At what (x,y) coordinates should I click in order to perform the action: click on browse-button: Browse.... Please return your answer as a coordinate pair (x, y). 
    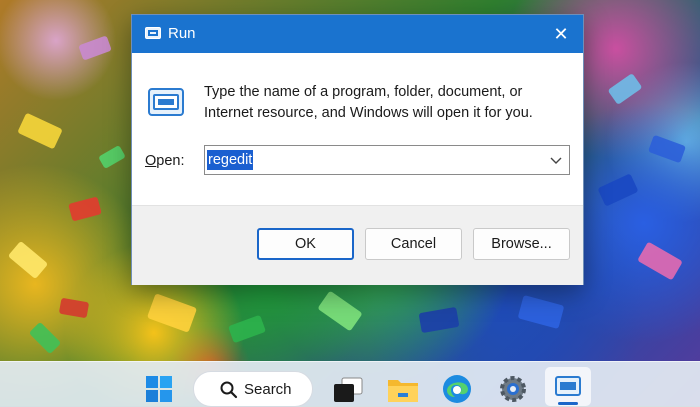
    Looking at the image, I should click on (521, 244).